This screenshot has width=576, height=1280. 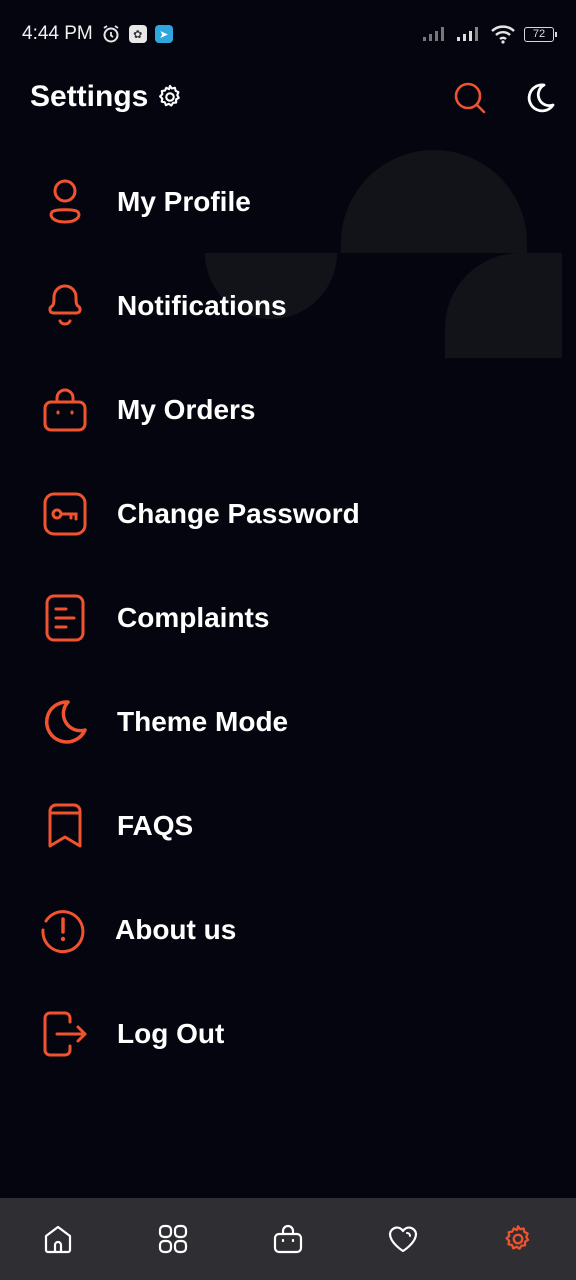 I want to click on heart-icon, so click(x=403, y=1239).